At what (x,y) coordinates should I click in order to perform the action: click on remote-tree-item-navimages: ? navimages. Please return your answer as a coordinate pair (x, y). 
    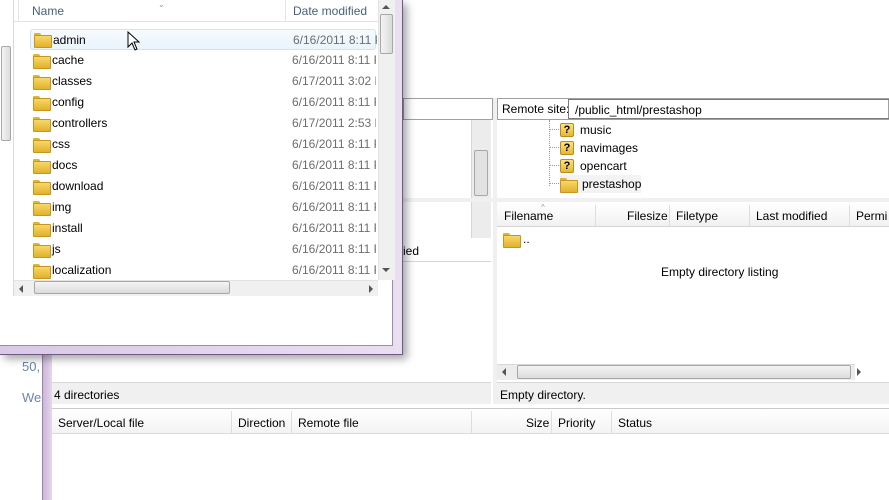
    Looking at the image, I should click on (599, 148).